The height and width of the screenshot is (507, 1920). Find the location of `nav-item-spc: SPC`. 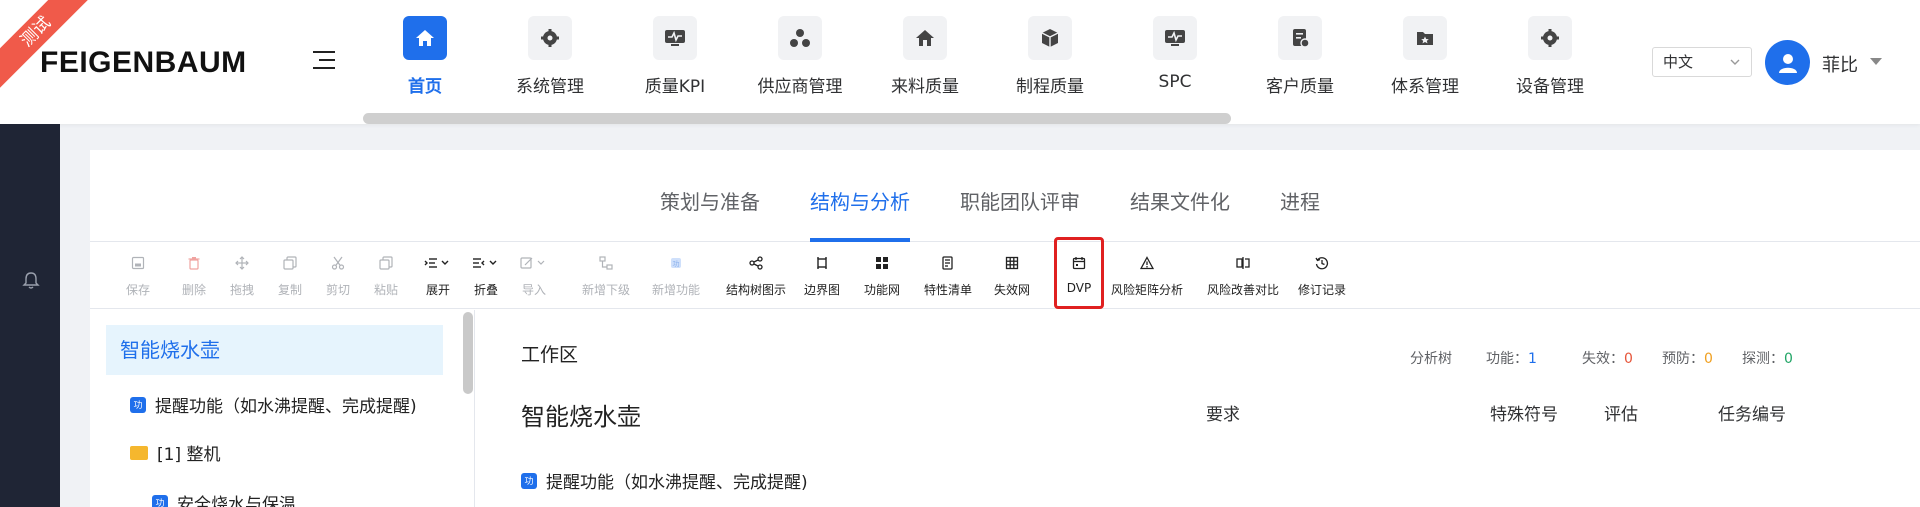

nav-item-spc: SPC is located at coordinates (1175, 58).